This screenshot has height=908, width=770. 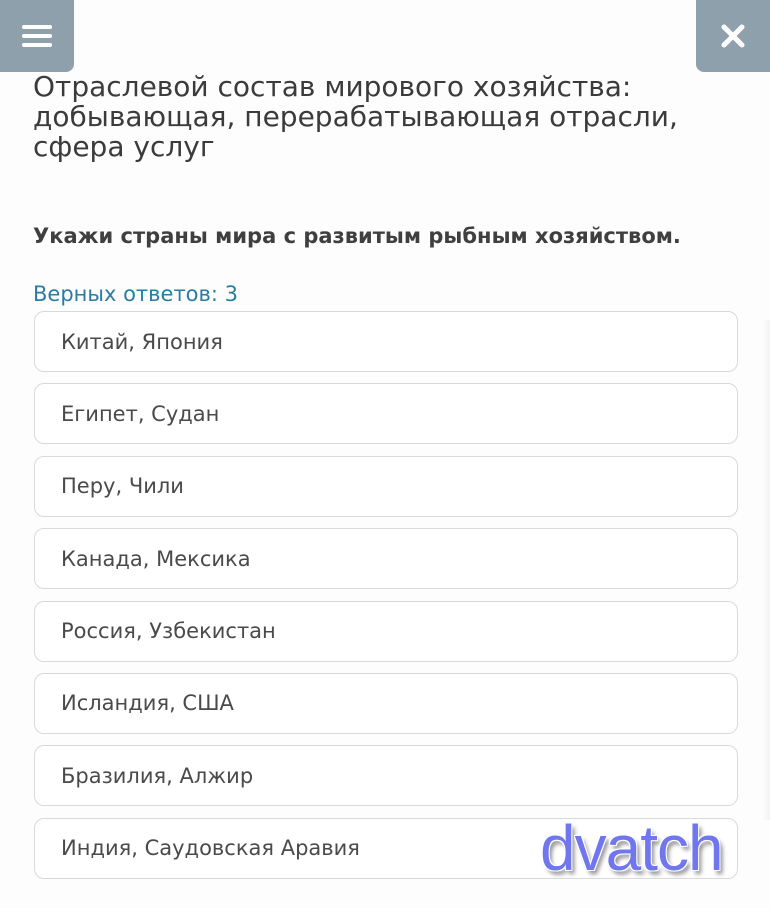 What do you see at coordinates (136, 294) in the screenshot?
I see `correct-answers-count: Верных ответов: 3` at bounding box center [136, 294].